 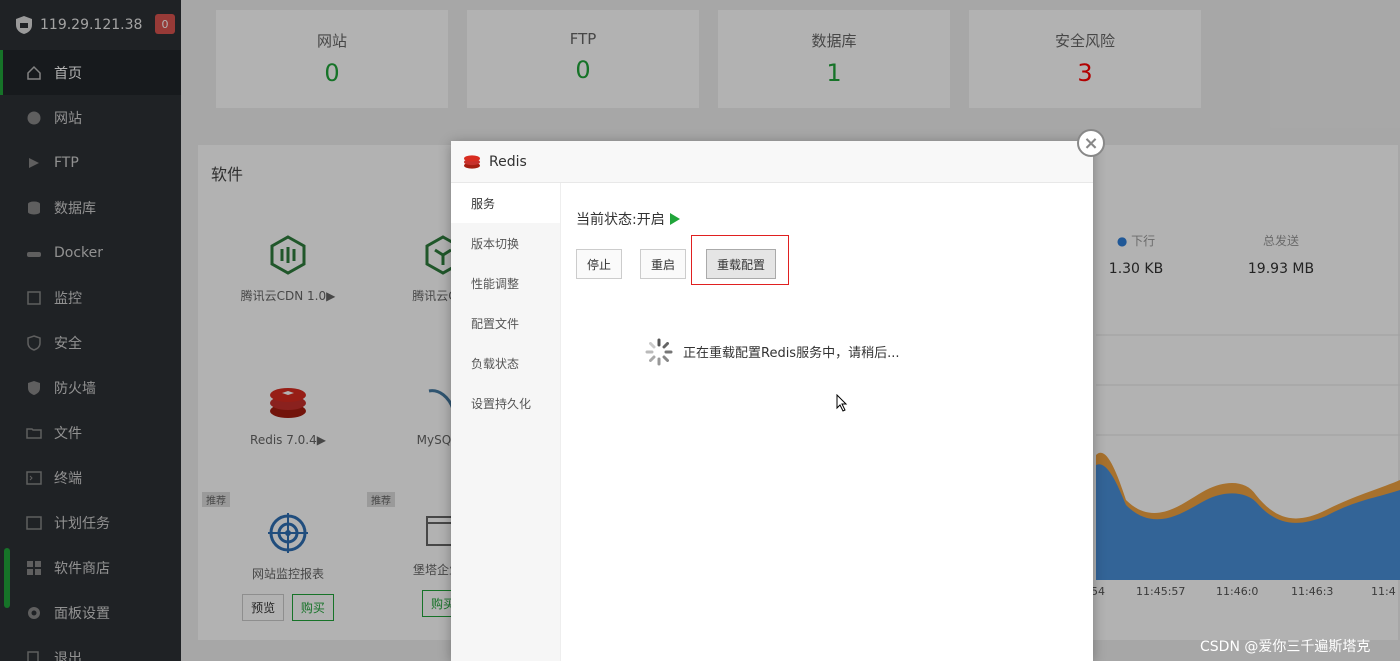 I want to click on watermark: CSDN @爱你三千遍斯塔克, so click(x=1285, y=647).